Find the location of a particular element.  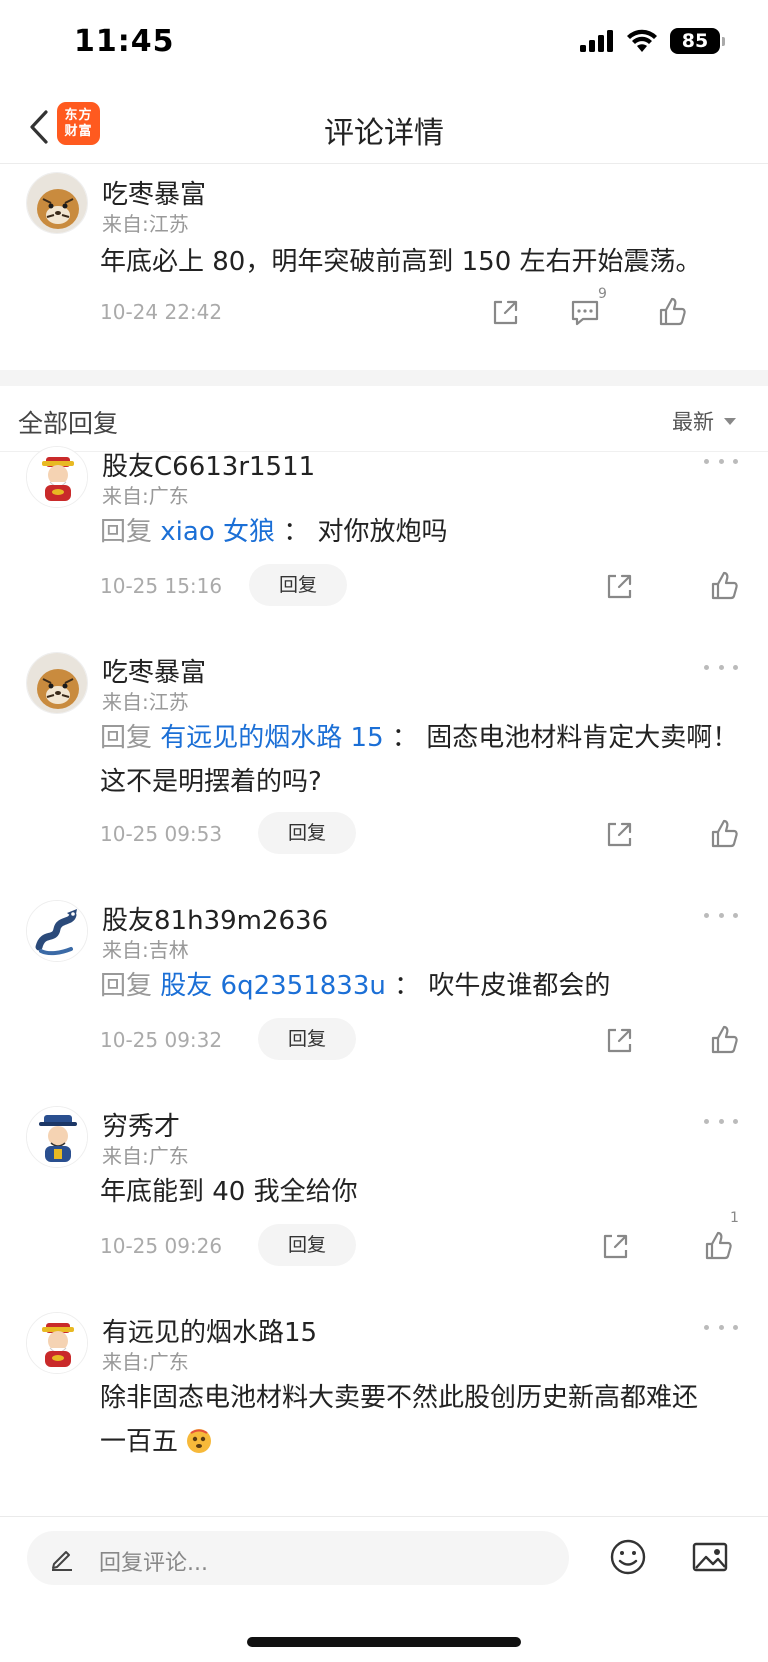

reply-content-line2: 这不是明摆着的吗? is located at coordinates (211, 782).